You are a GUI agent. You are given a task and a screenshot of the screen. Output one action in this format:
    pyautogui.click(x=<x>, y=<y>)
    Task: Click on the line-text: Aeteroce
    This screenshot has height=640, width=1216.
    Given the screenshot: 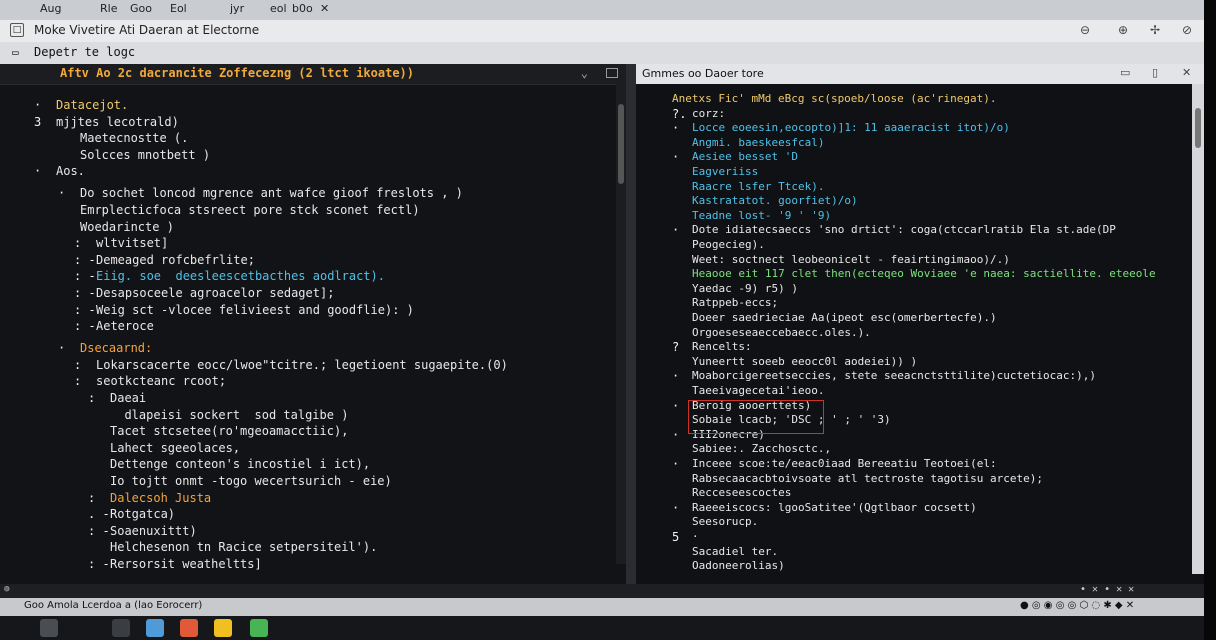 What is the action you would take?
    pyautogui.click(x=125, y=326)
    